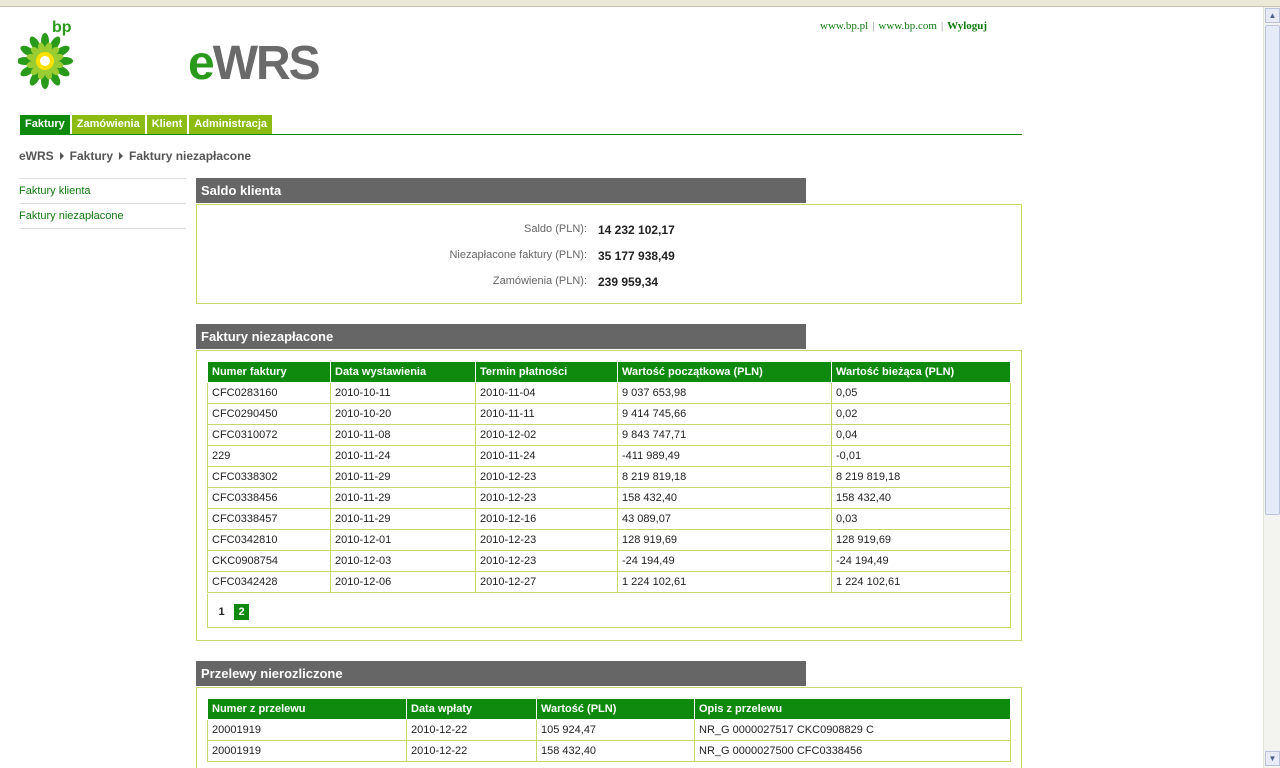 Image resolution: width=1280 pixels, height=768 pixels. What do you see at coordinates (36, 156) in the screenshot?
I see `breadcrumb-item: eWRS` at bounding box center [36, 156].